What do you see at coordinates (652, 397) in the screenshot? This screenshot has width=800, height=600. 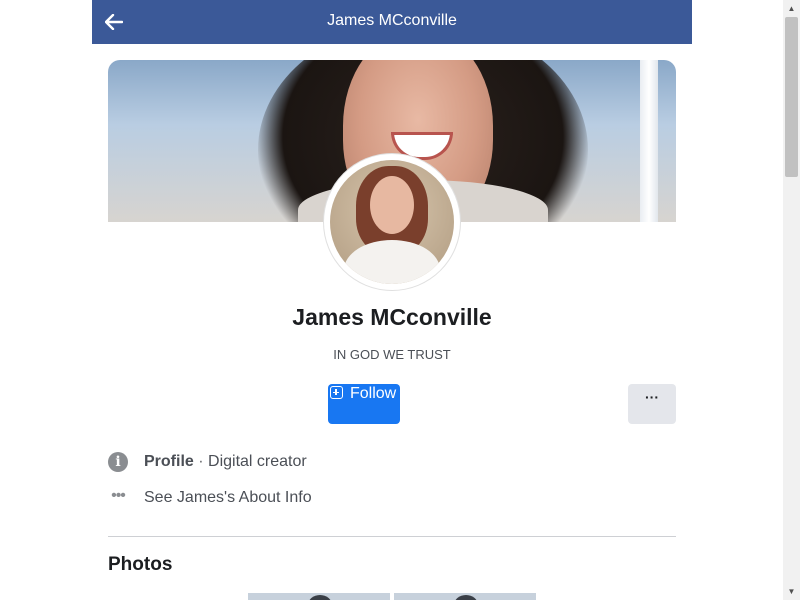 I see `more-dots-icon: ···` at bounding box center [652, 397].